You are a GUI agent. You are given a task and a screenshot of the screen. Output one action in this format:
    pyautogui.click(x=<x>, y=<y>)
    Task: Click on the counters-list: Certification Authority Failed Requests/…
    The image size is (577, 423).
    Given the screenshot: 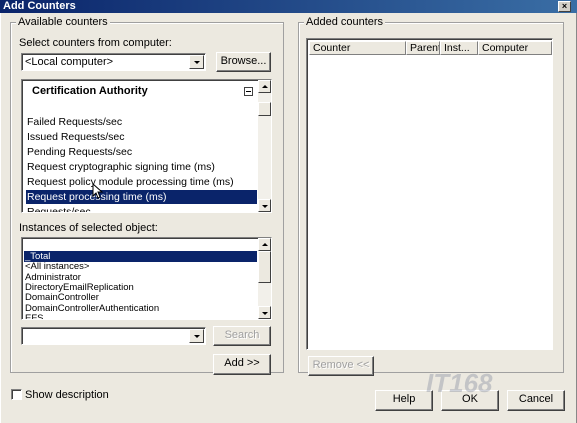 What is the action you would take?
    pyautogui.click(x=146, y=146)
    